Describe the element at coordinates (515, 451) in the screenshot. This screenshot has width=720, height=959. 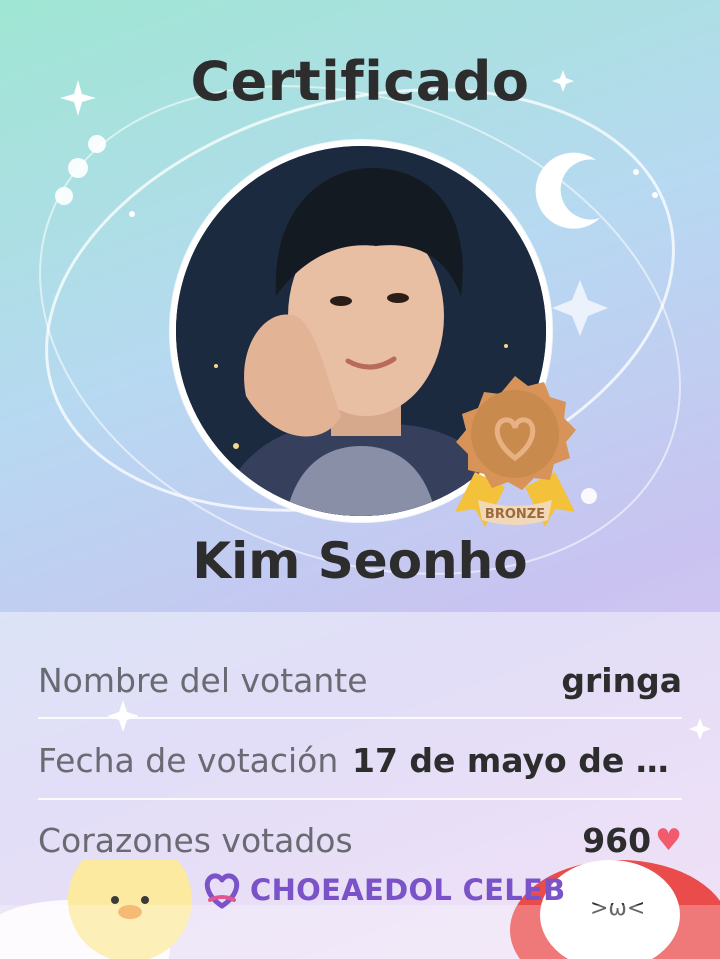
I see `bronze-medal-icon: BRONZE` at that location.